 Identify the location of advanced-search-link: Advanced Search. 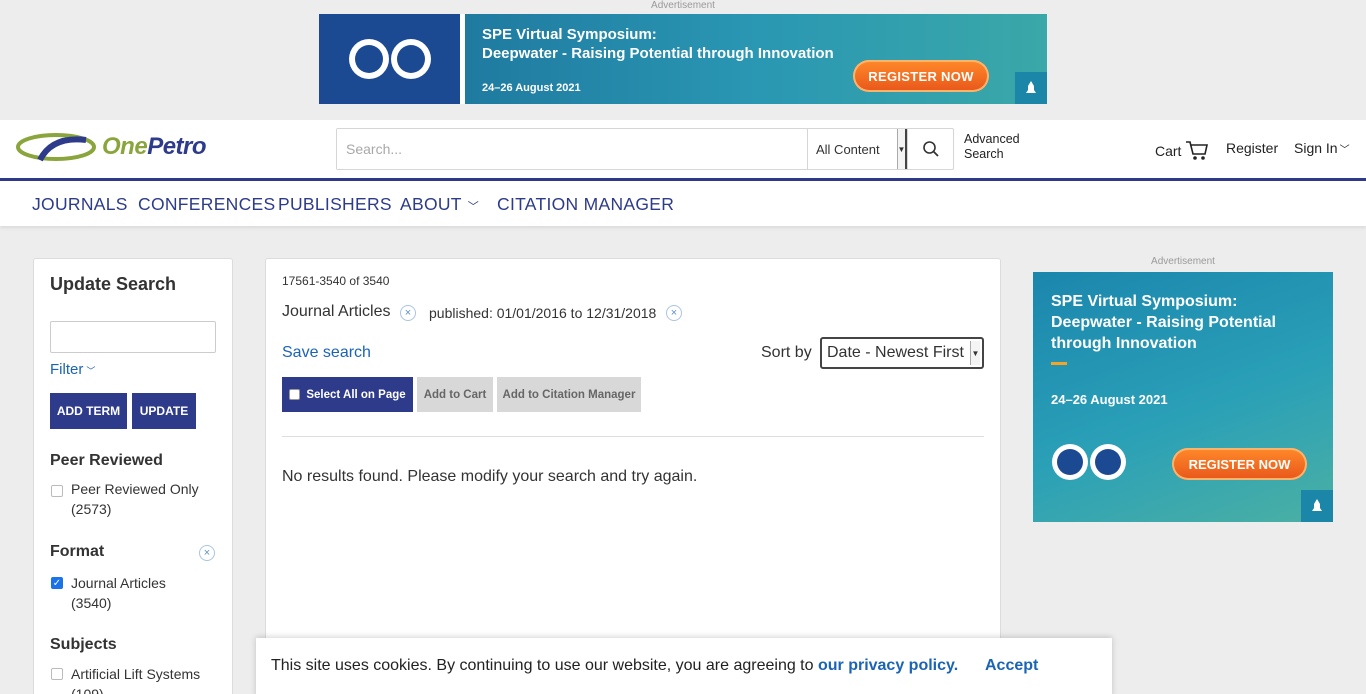
(992, 147).